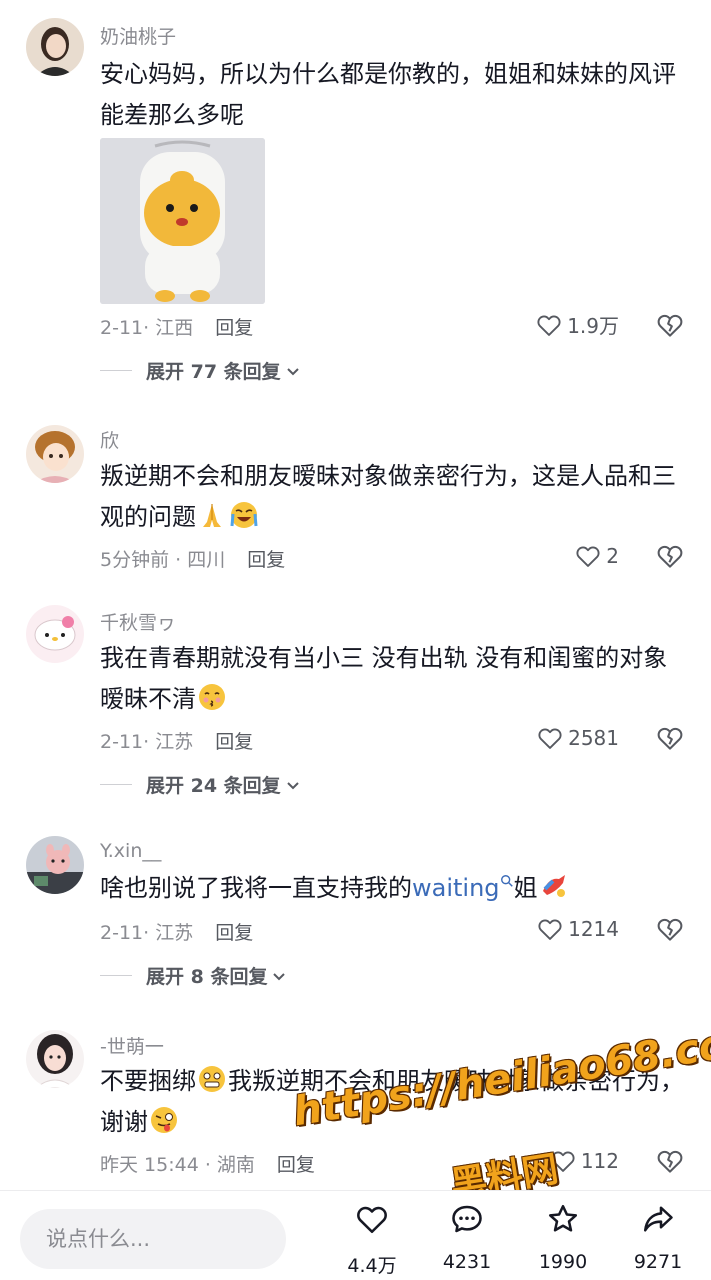 Image resolution: width=711 pixels, height=1280 pixels. Describe the element at coordinates (593, 929) in the screenshot. I see `like-count: 1214` at that location.